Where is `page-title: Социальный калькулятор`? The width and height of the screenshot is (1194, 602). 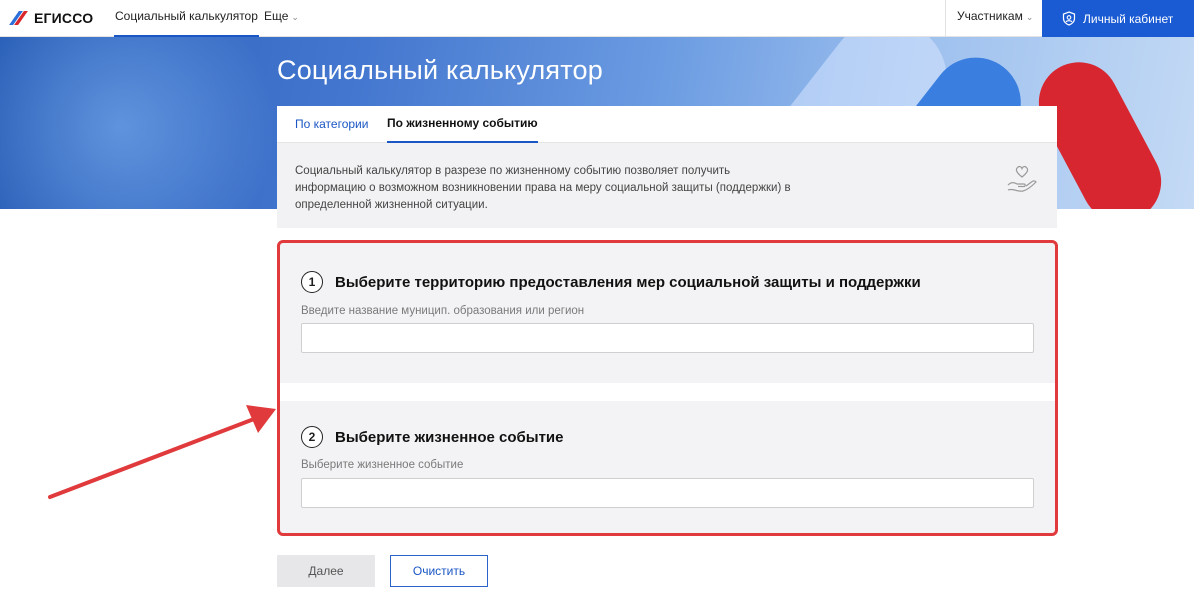 page-title: Социальный калькулятор is located at coordinates (440, 70).